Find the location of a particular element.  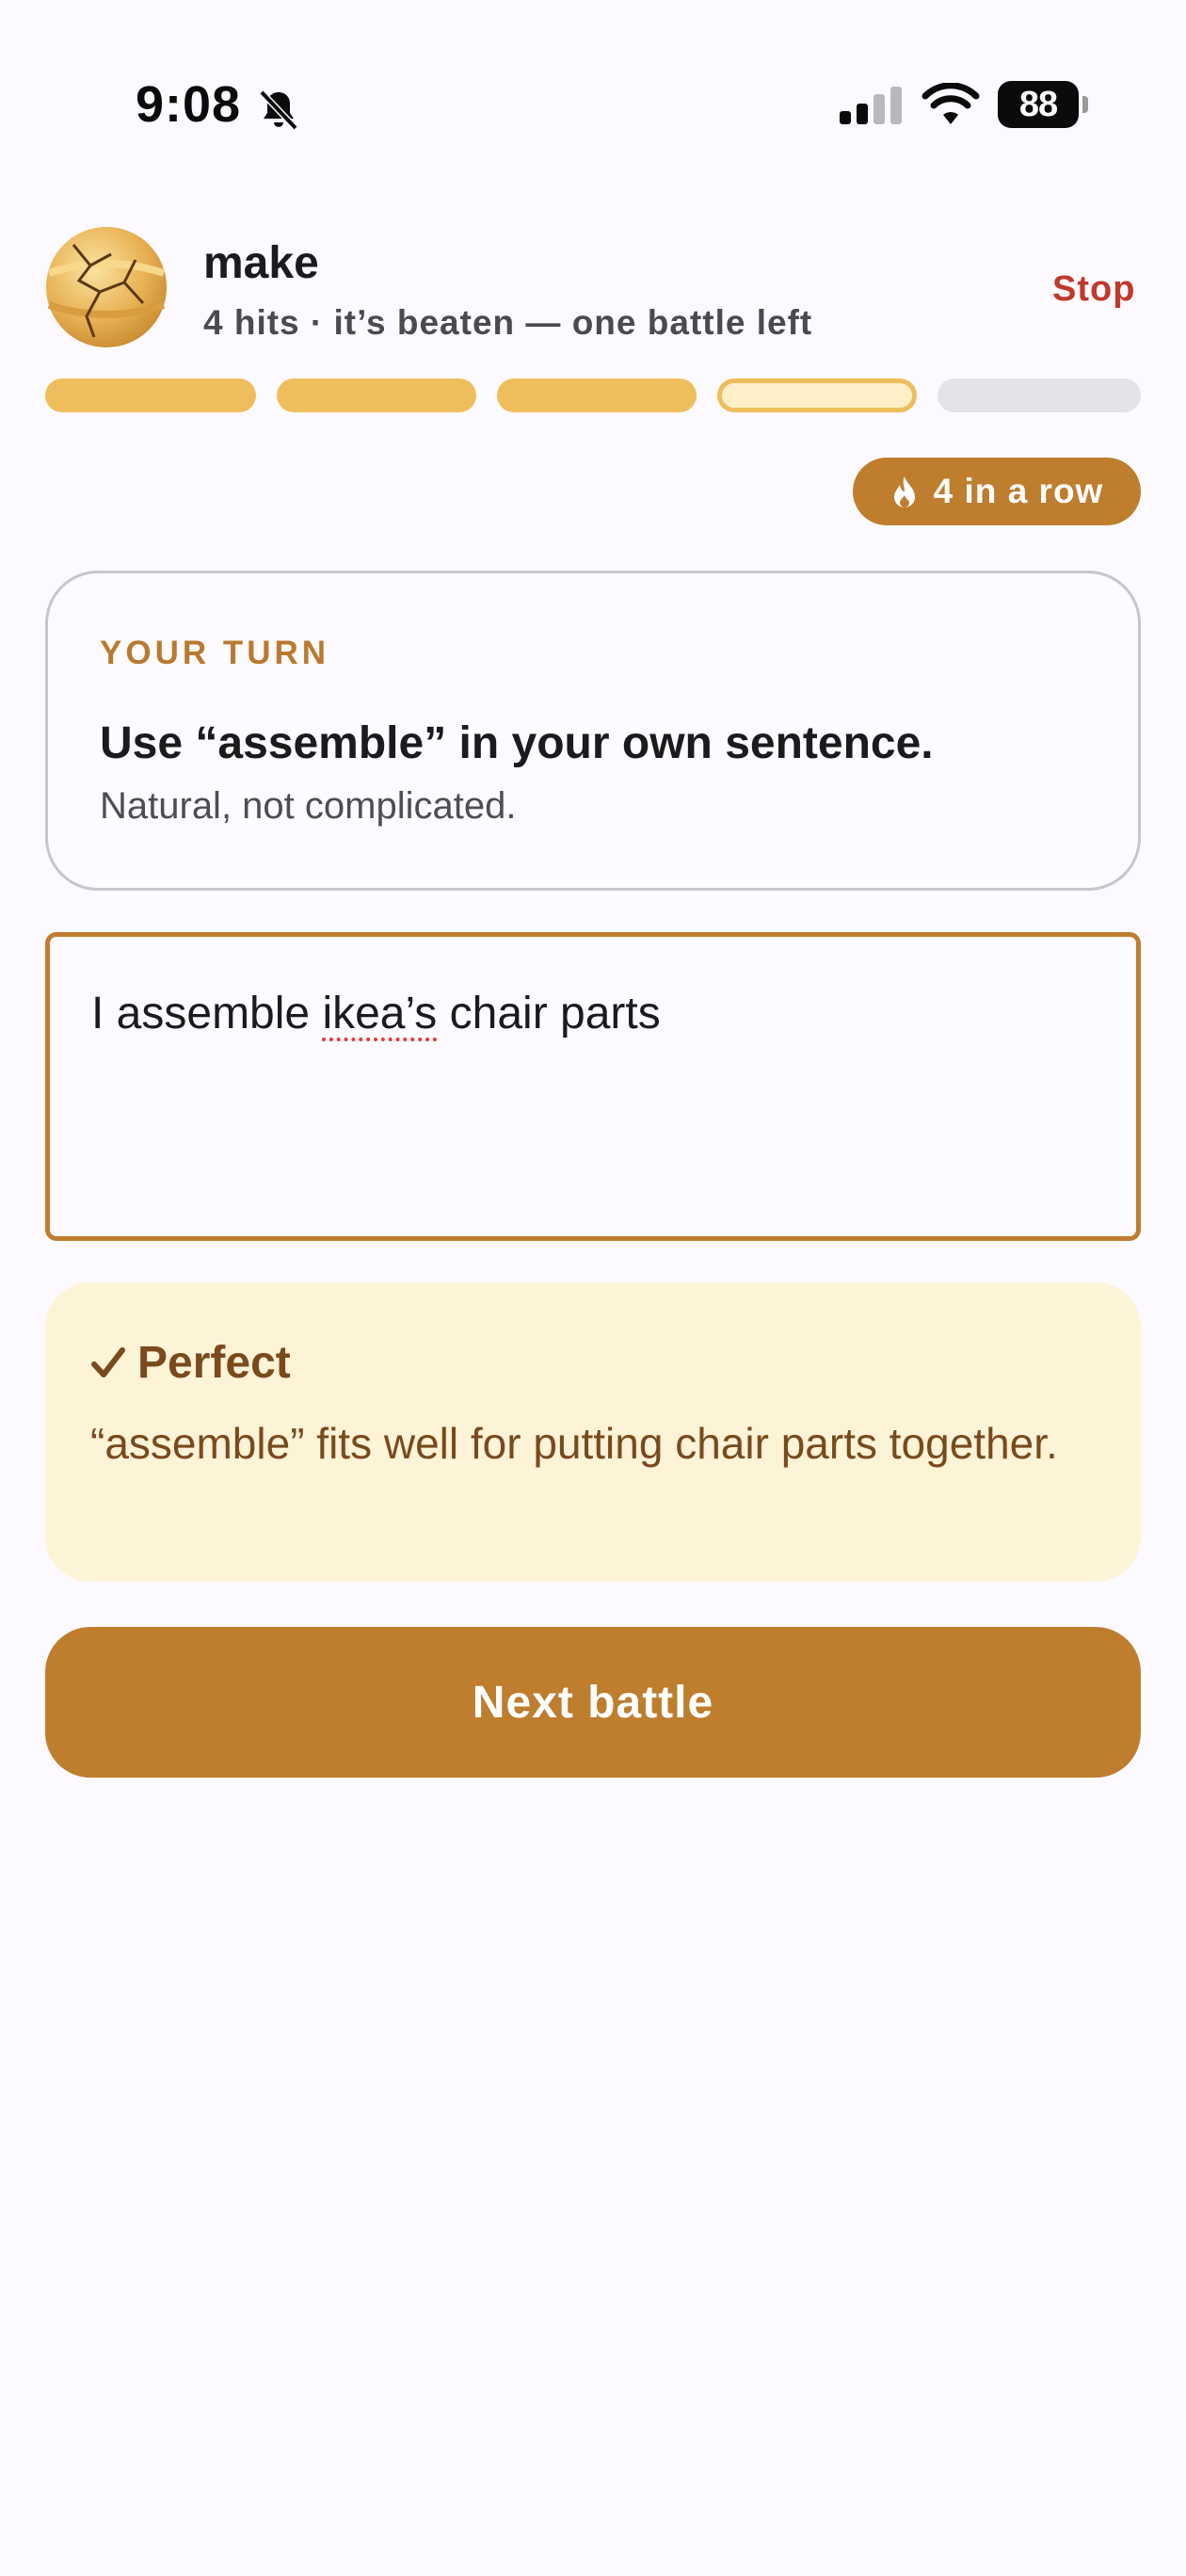

battery-icon: 88 is located at coordinates (1043, 105).